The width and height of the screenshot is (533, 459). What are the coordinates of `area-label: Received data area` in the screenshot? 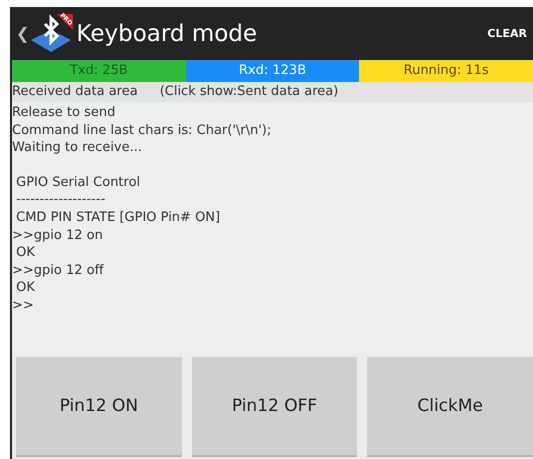 It's located at (75, 91).